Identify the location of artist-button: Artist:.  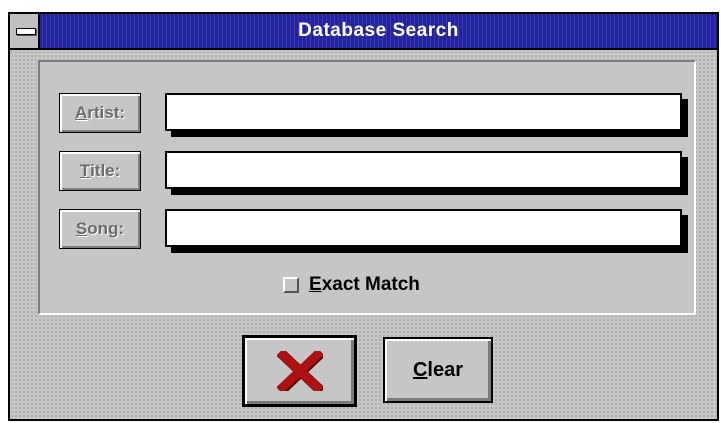
(100, 113).